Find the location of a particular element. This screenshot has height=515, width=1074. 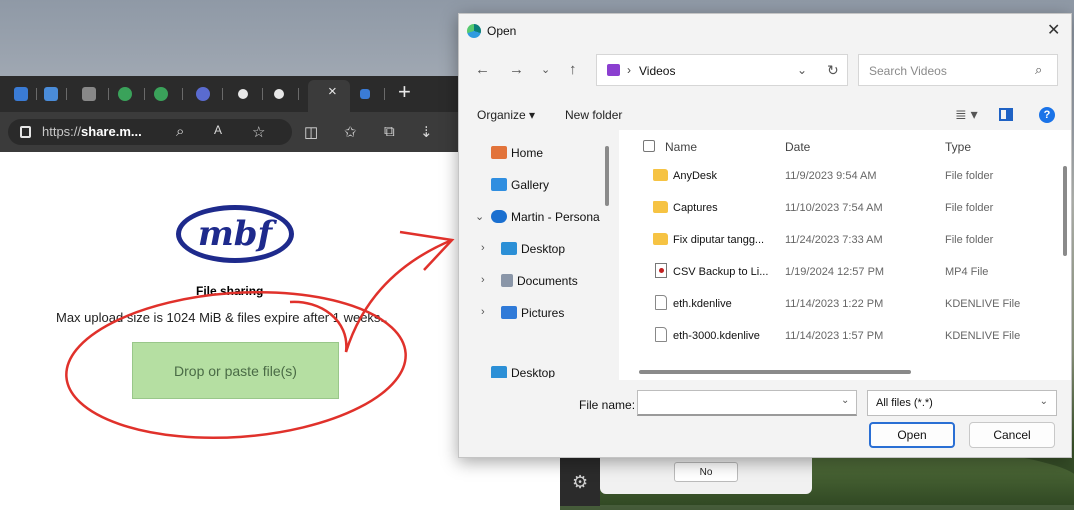

nav-label: Pictures is located at coordinates (543, 313).